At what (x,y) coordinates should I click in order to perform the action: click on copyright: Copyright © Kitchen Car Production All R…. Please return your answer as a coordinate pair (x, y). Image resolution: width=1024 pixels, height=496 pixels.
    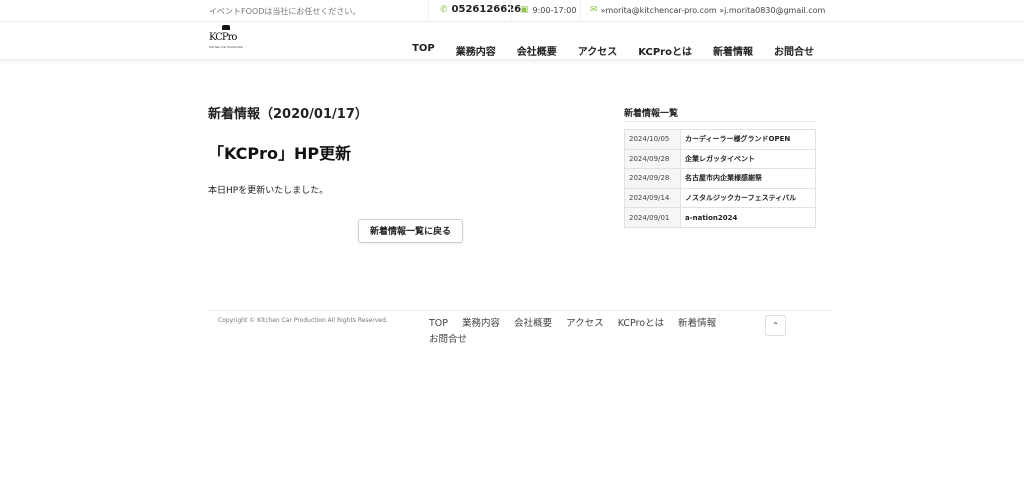
    Looking at the image, I should click on (303, 320).